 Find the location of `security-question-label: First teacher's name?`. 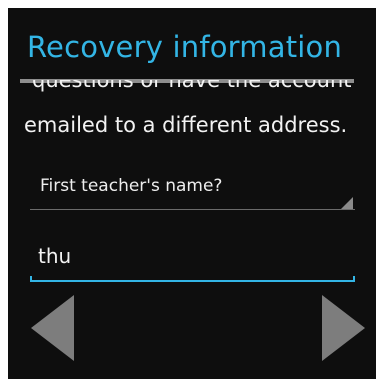

security-question-label: First teacher's name? is located at coordinates (131, 186).